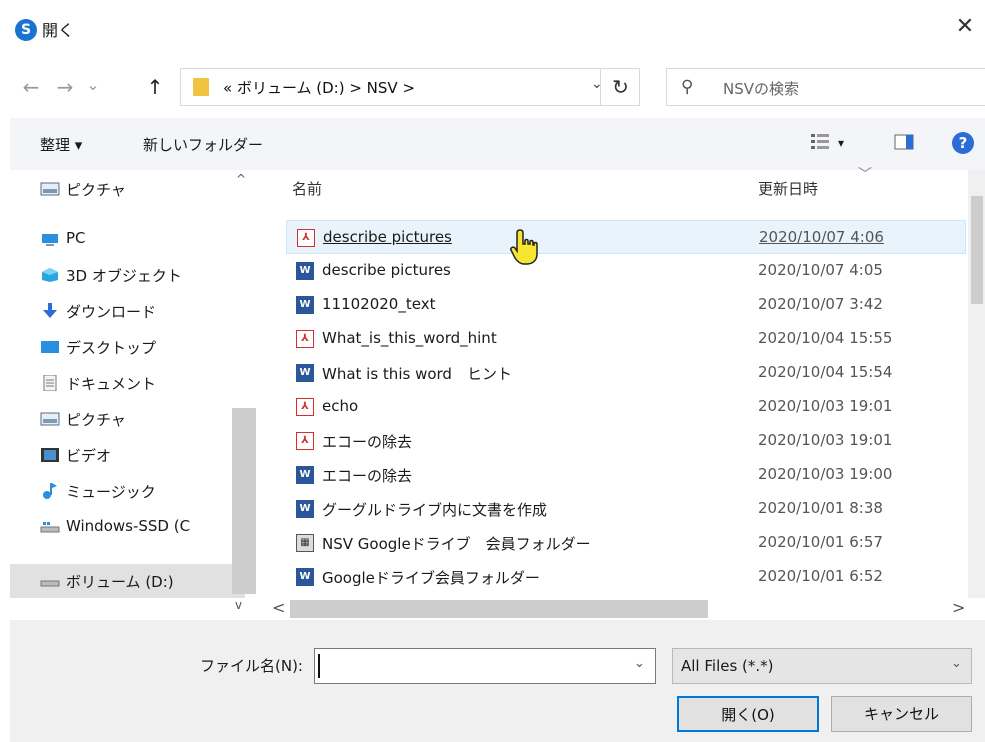 Image resolution: width=985 pixels, height=742 pixels. Describe the element at coordinates (626, 373) in the screenshot. I see `file-row: W What is this word ヒント 2020/10/04 15:54` at that location.